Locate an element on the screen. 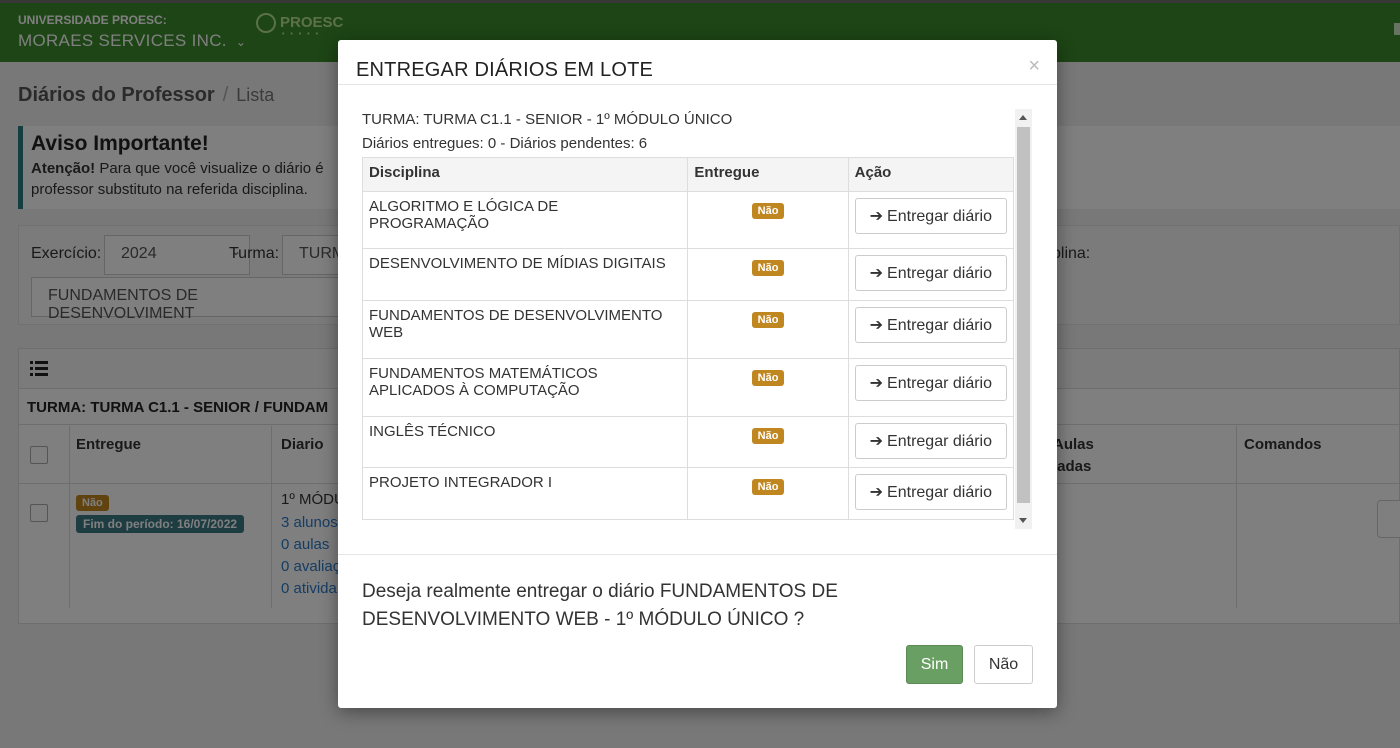 This screenshot has height=748, width=1400. scrollbar-thumb is located at coordinates (1023, 315).